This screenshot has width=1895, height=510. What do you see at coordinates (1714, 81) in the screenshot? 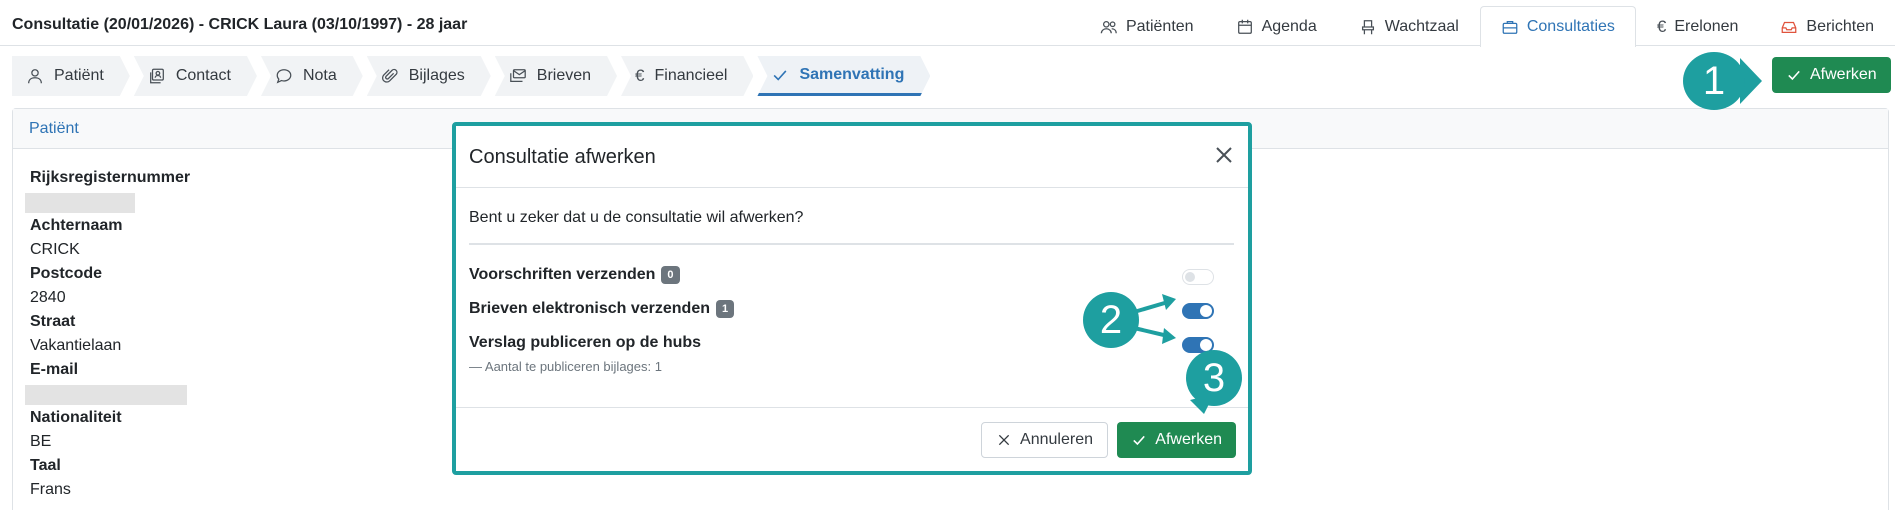
I see `callout-1: 1` at bounding box center [1714, 81].